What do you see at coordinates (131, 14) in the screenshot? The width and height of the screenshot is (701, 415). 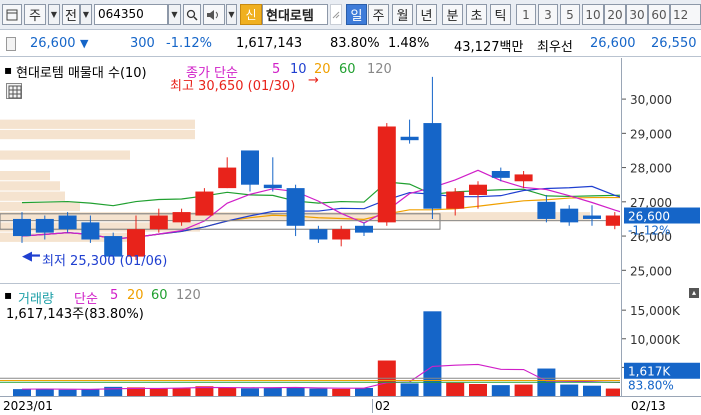 I see `stock-code-input: 064350` at bounding box center [131, 14].